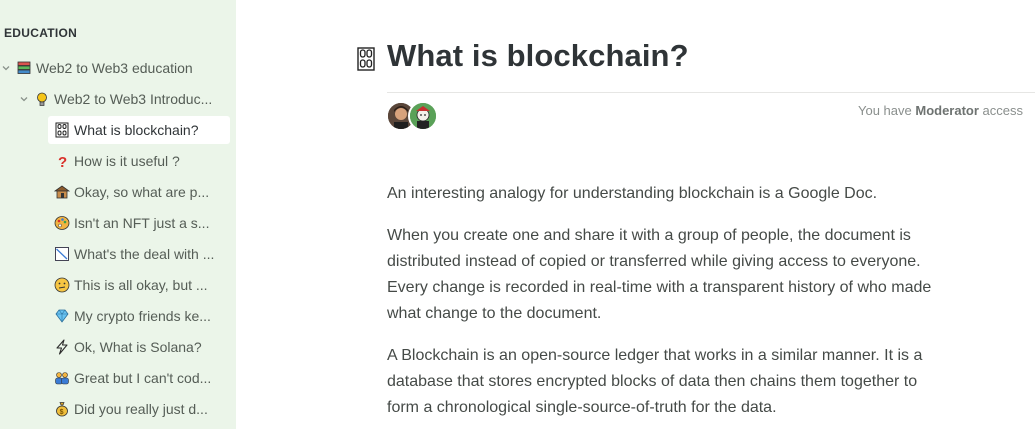 This screenshot has height=429, width=1035. I want to click on avatar, so click(423, 116).